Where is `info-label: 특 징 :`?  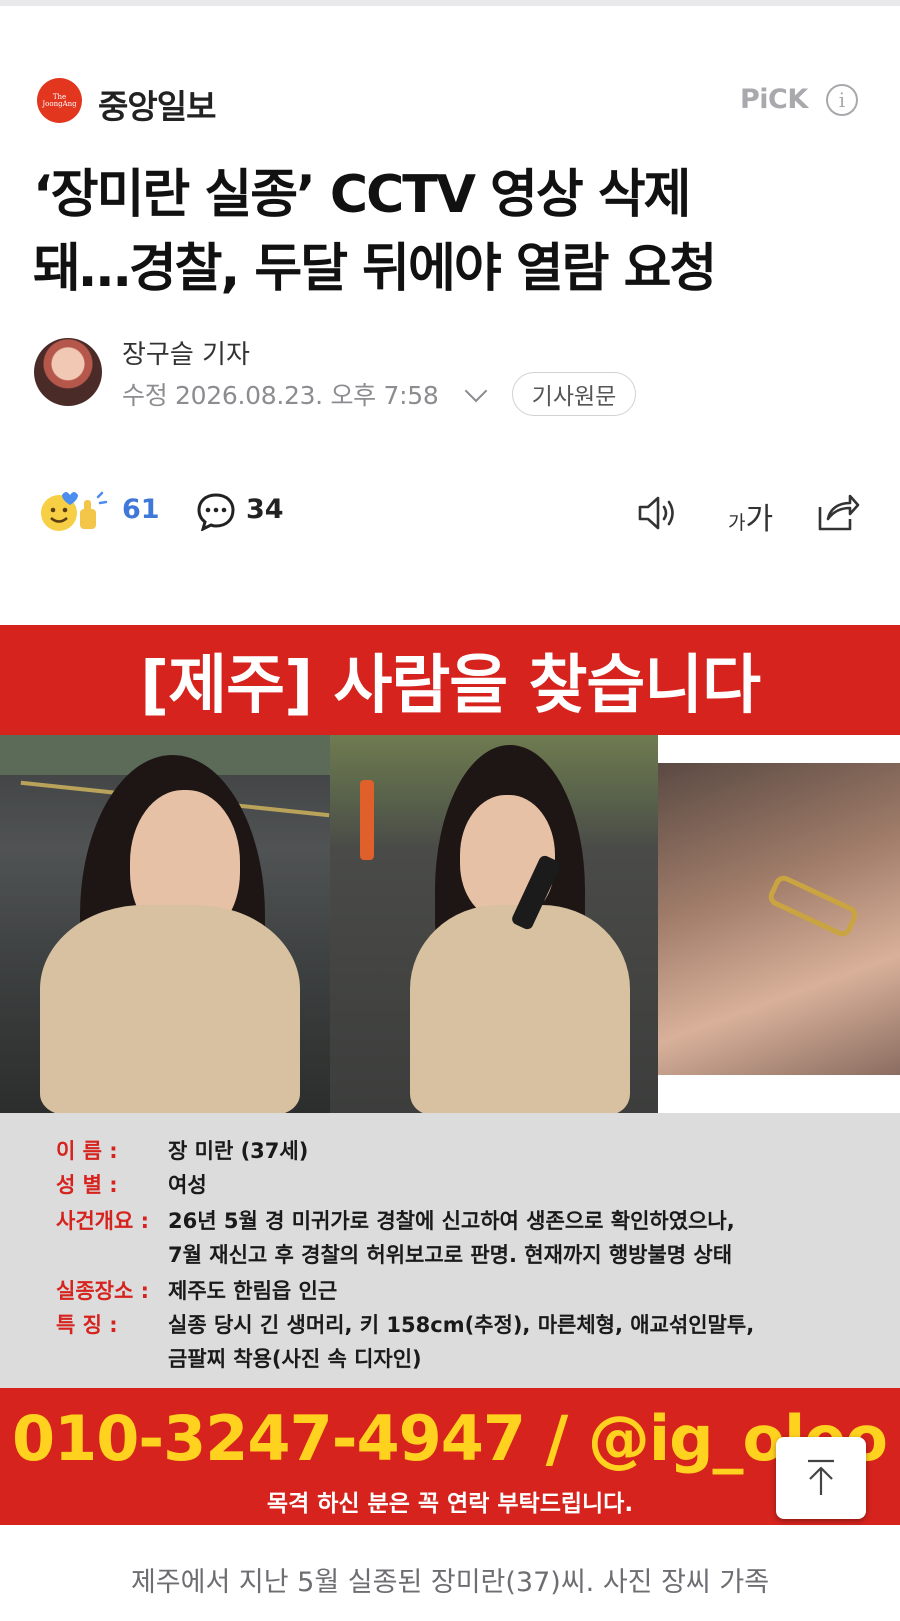
info-label: 특 징 : is located at coordinates (87, 1325).